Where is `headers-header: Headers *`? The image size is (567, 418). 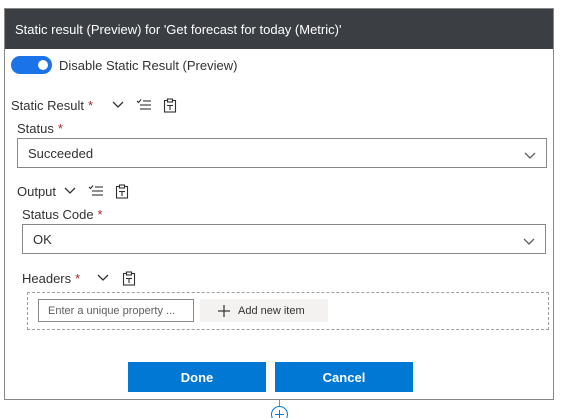
headers-header: Headers * is located at coordinates (80, 278).